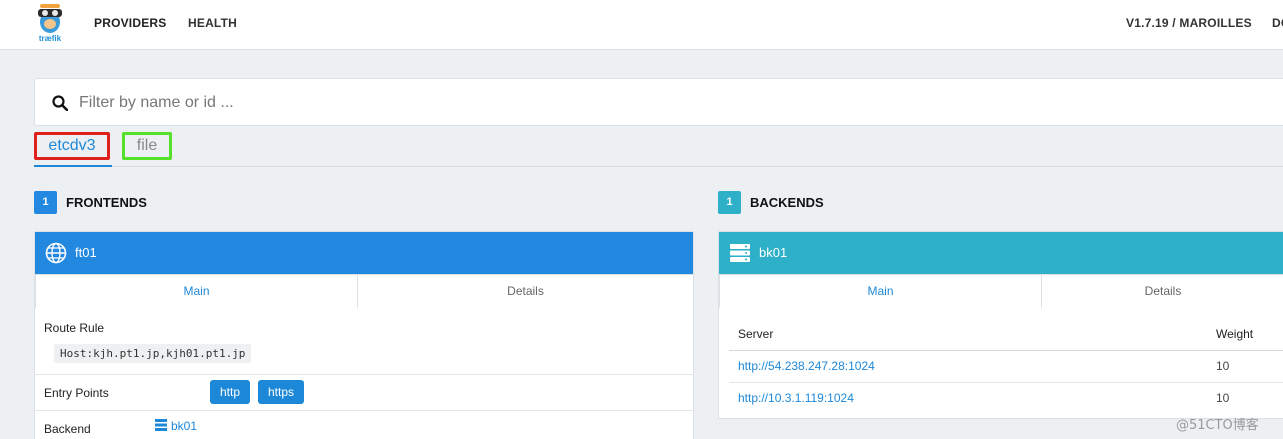  I want to click on provider-tabs-divider, so click(658, 166).